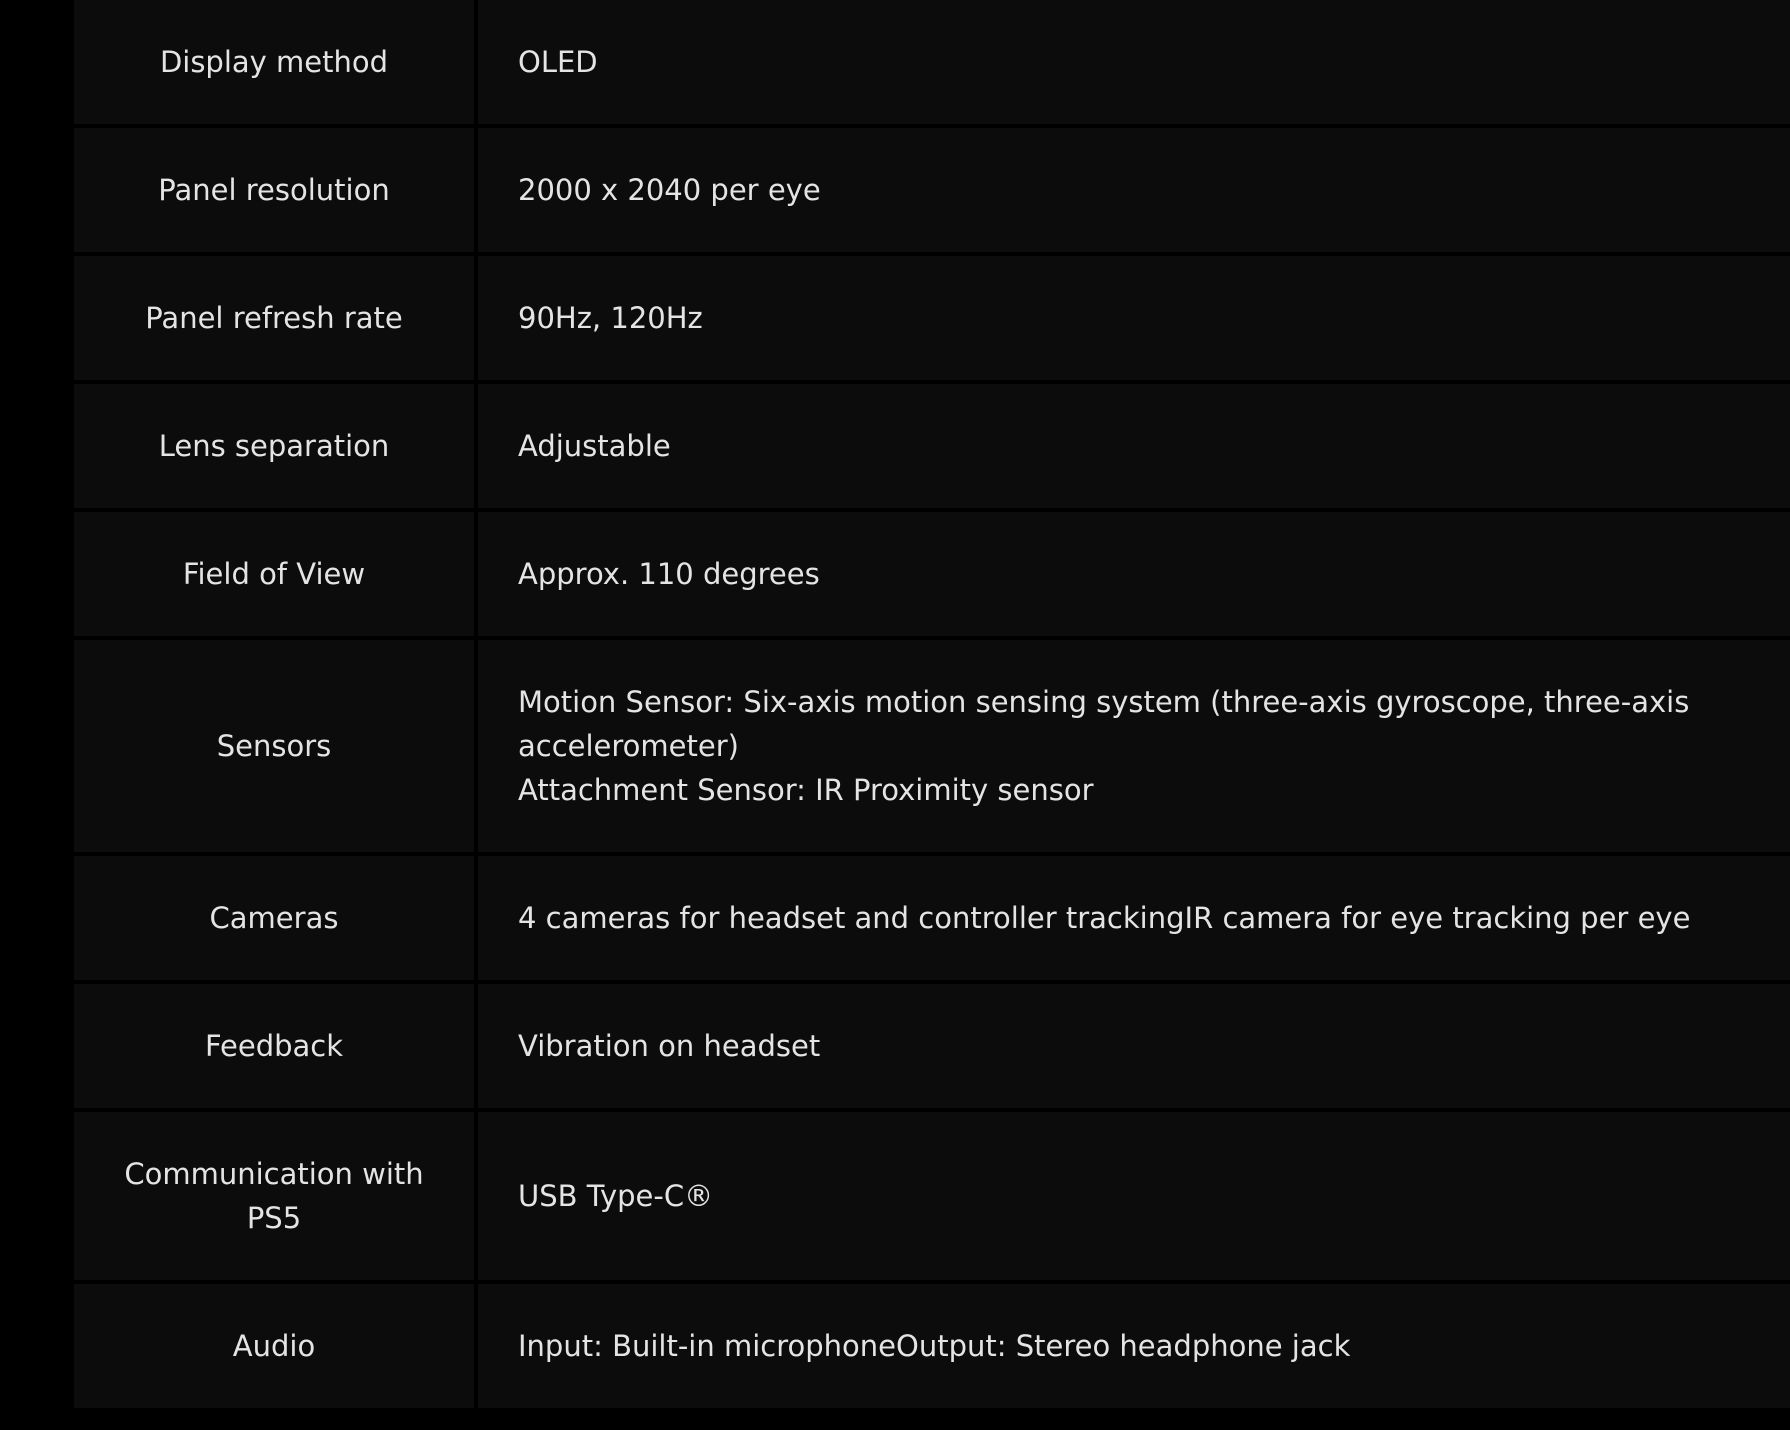 The width and height of the screenshot is (1790, 1430). Describe the element at coordinates (274, 574) in the screenshot. I see `spec-label: Field of View` at that location.